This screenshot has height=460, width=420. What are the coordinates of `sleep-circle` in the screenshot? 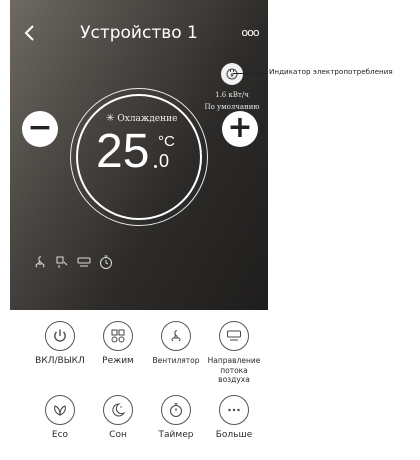 It's located at (118, 410).